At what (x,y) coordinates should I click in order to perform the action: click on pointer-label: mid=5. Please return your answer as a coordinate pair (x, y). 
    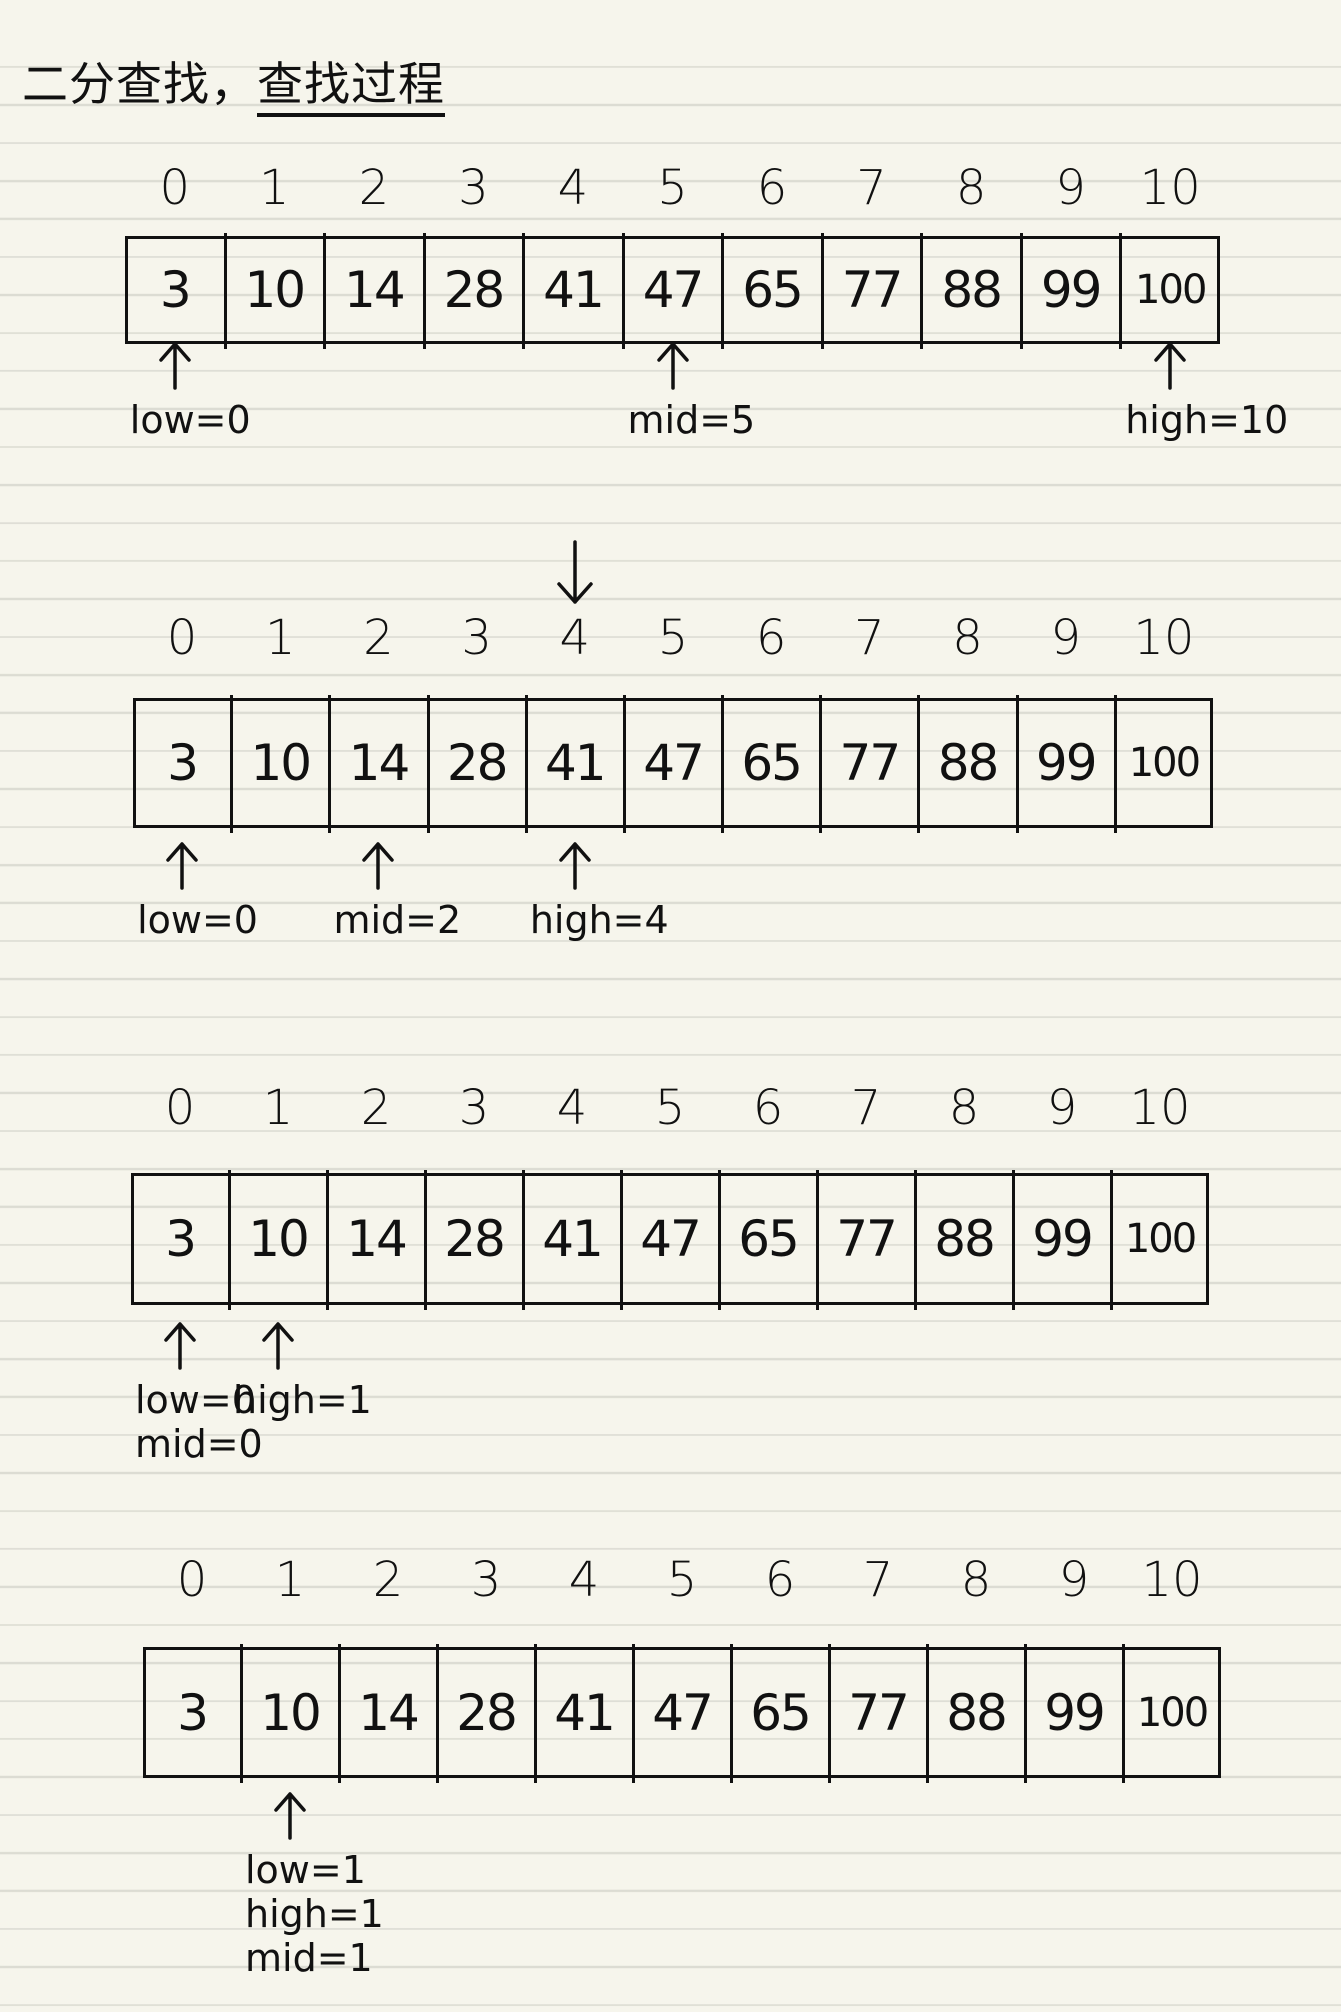
    Looking at the image, I should click on (692, 420).